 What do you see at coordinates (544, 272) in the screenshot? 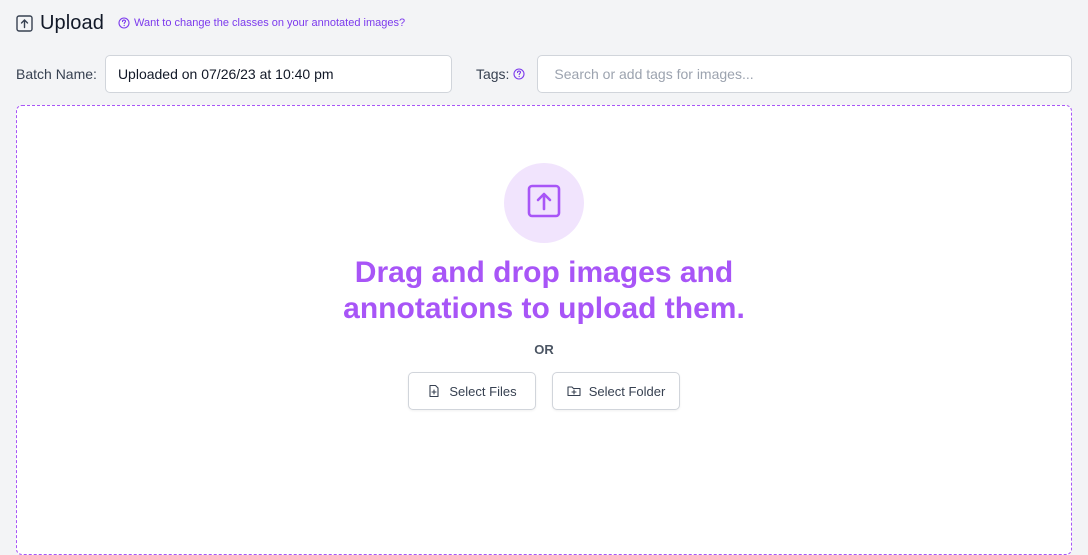
I see `dropzone-heading-line1: Drag and drop images and` at bounding box center [544, 272].